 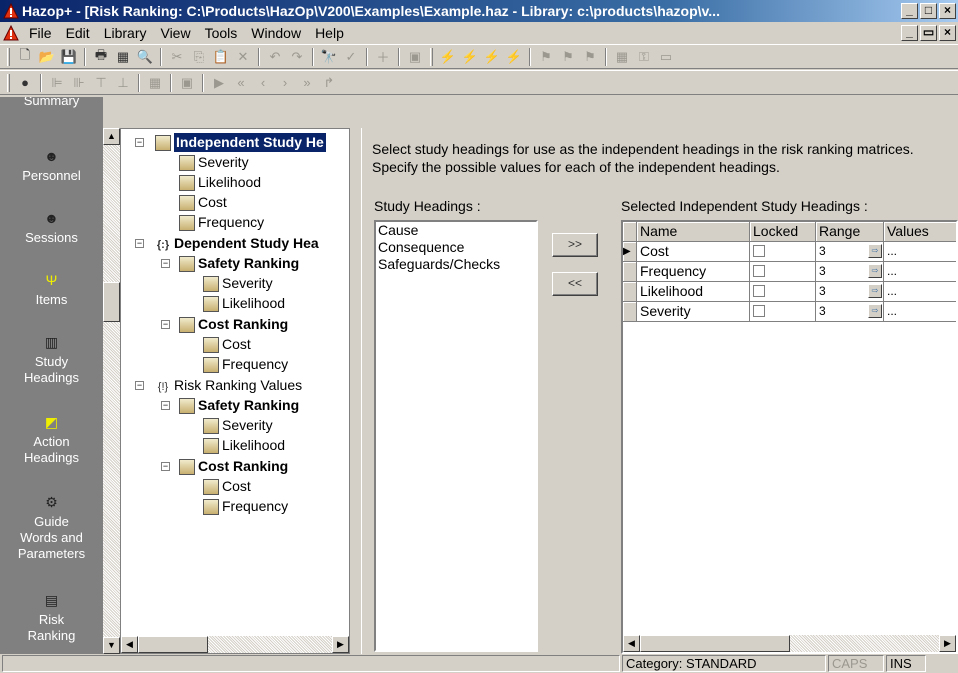 What do you see at coordinates (51, 289) in the screenshot?
I see `nav-items: Ψ Items` at bounding box center [51, 289].